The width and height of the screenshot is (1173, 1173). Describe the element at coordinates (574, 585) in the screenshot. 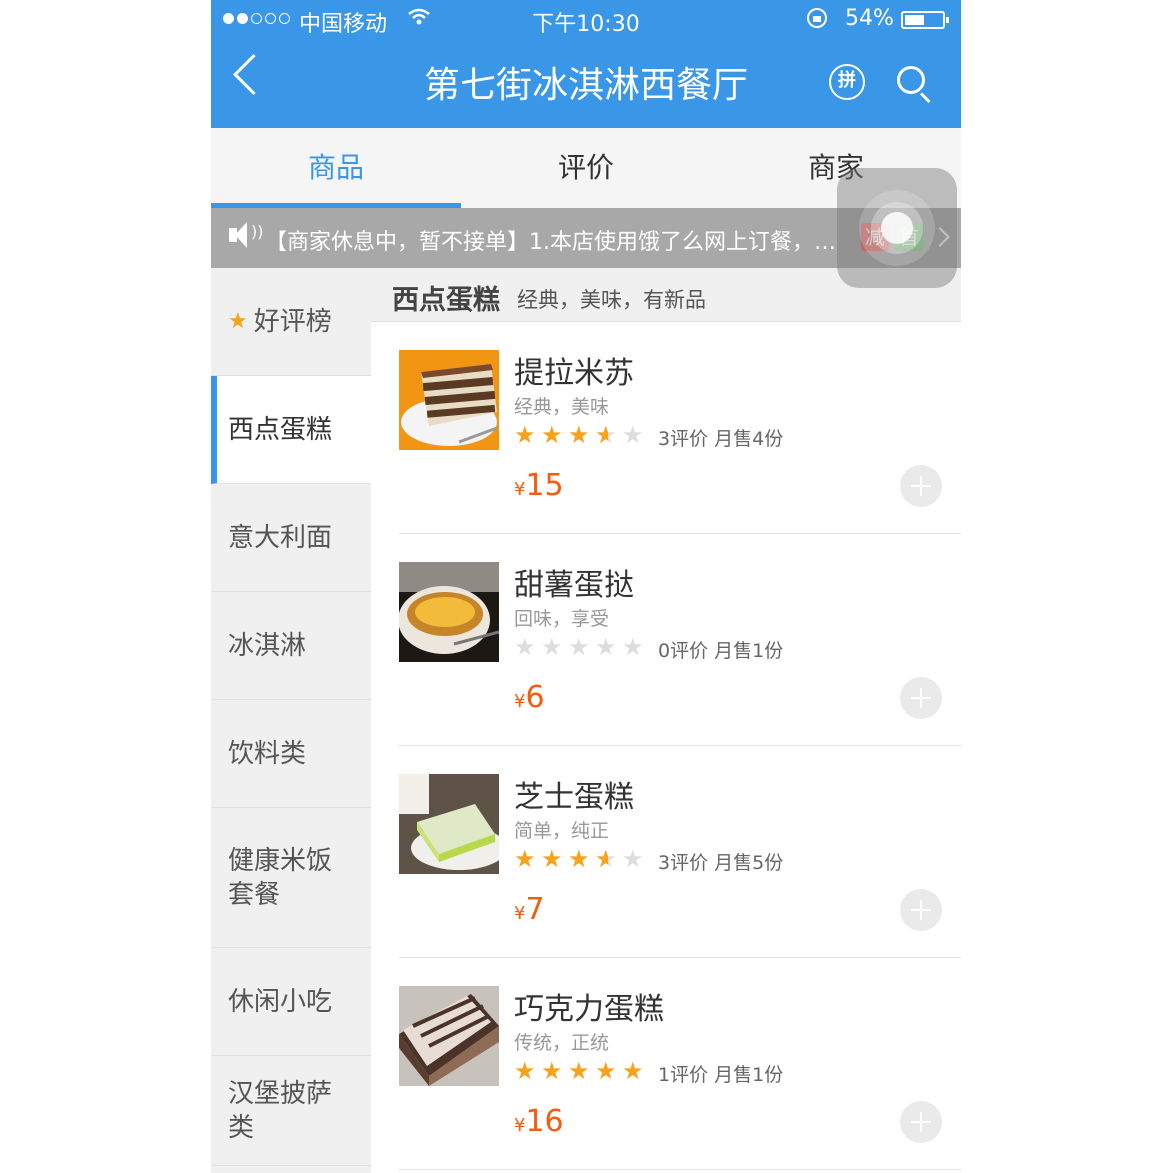

I see `product-name: 甜薯蛋挞` at that location.